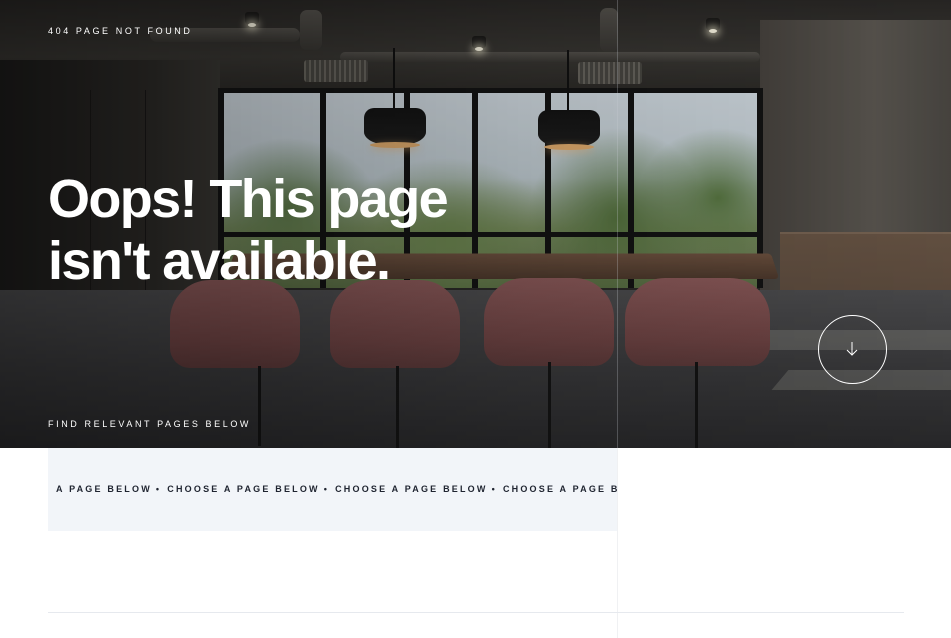 This screenshot has width=951, height=638. I want to click on arrow-down-icon, so click(852, 349).